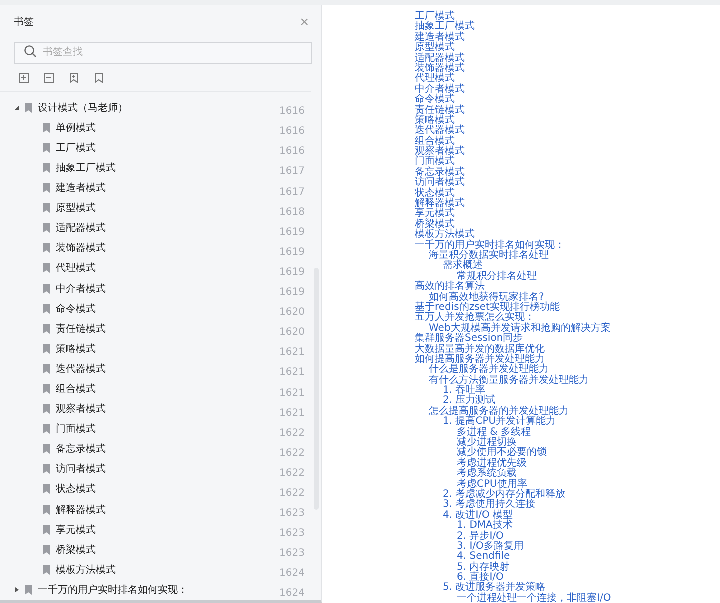 The image size is (720, 603). I want to click on outline-link: 考虑CPU使用率, so click(492, 484).